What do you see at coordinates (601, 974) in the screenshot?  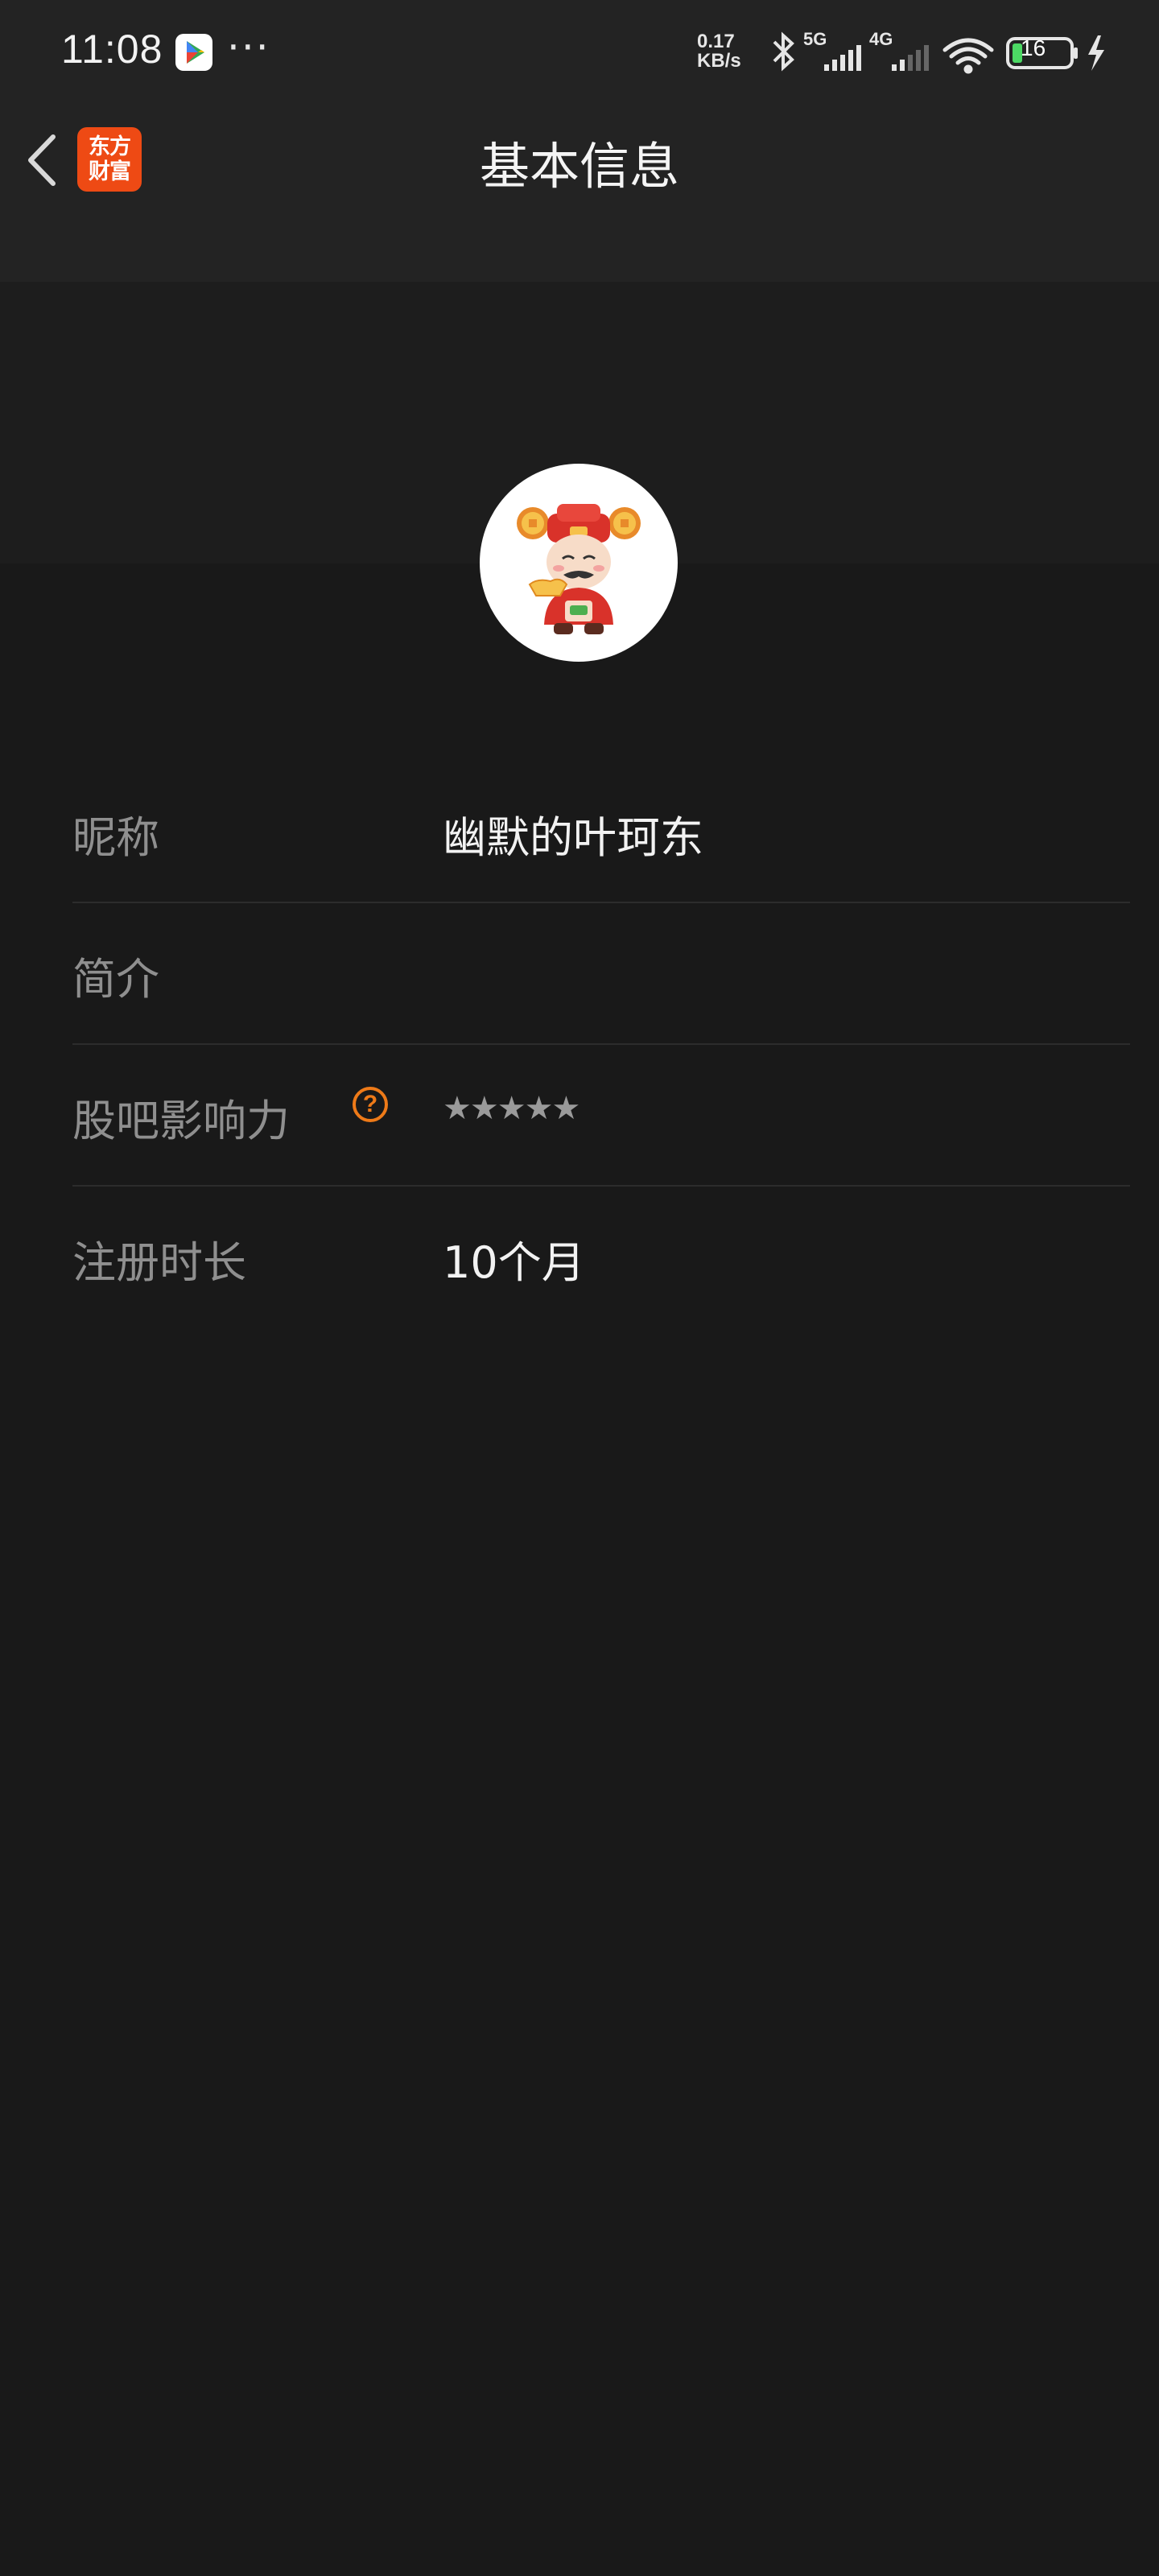 I see `bio-row: 简介` at bounding box center [601, 974].